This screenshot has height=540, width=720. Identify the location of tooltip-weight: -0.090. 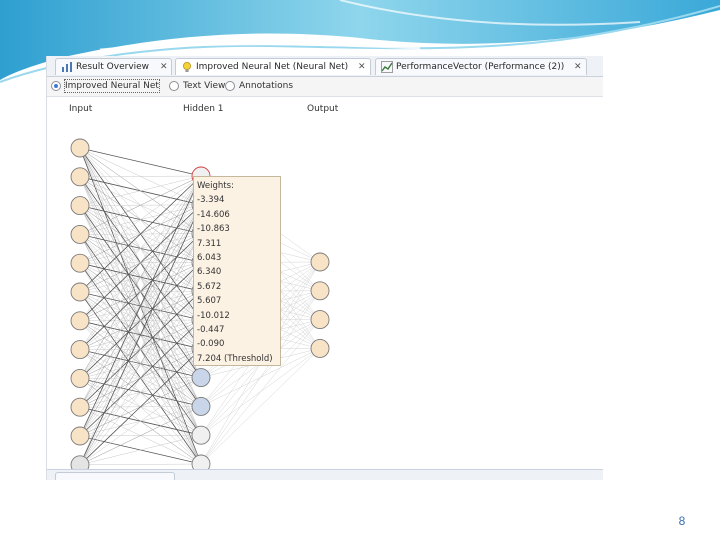
(211, 344).